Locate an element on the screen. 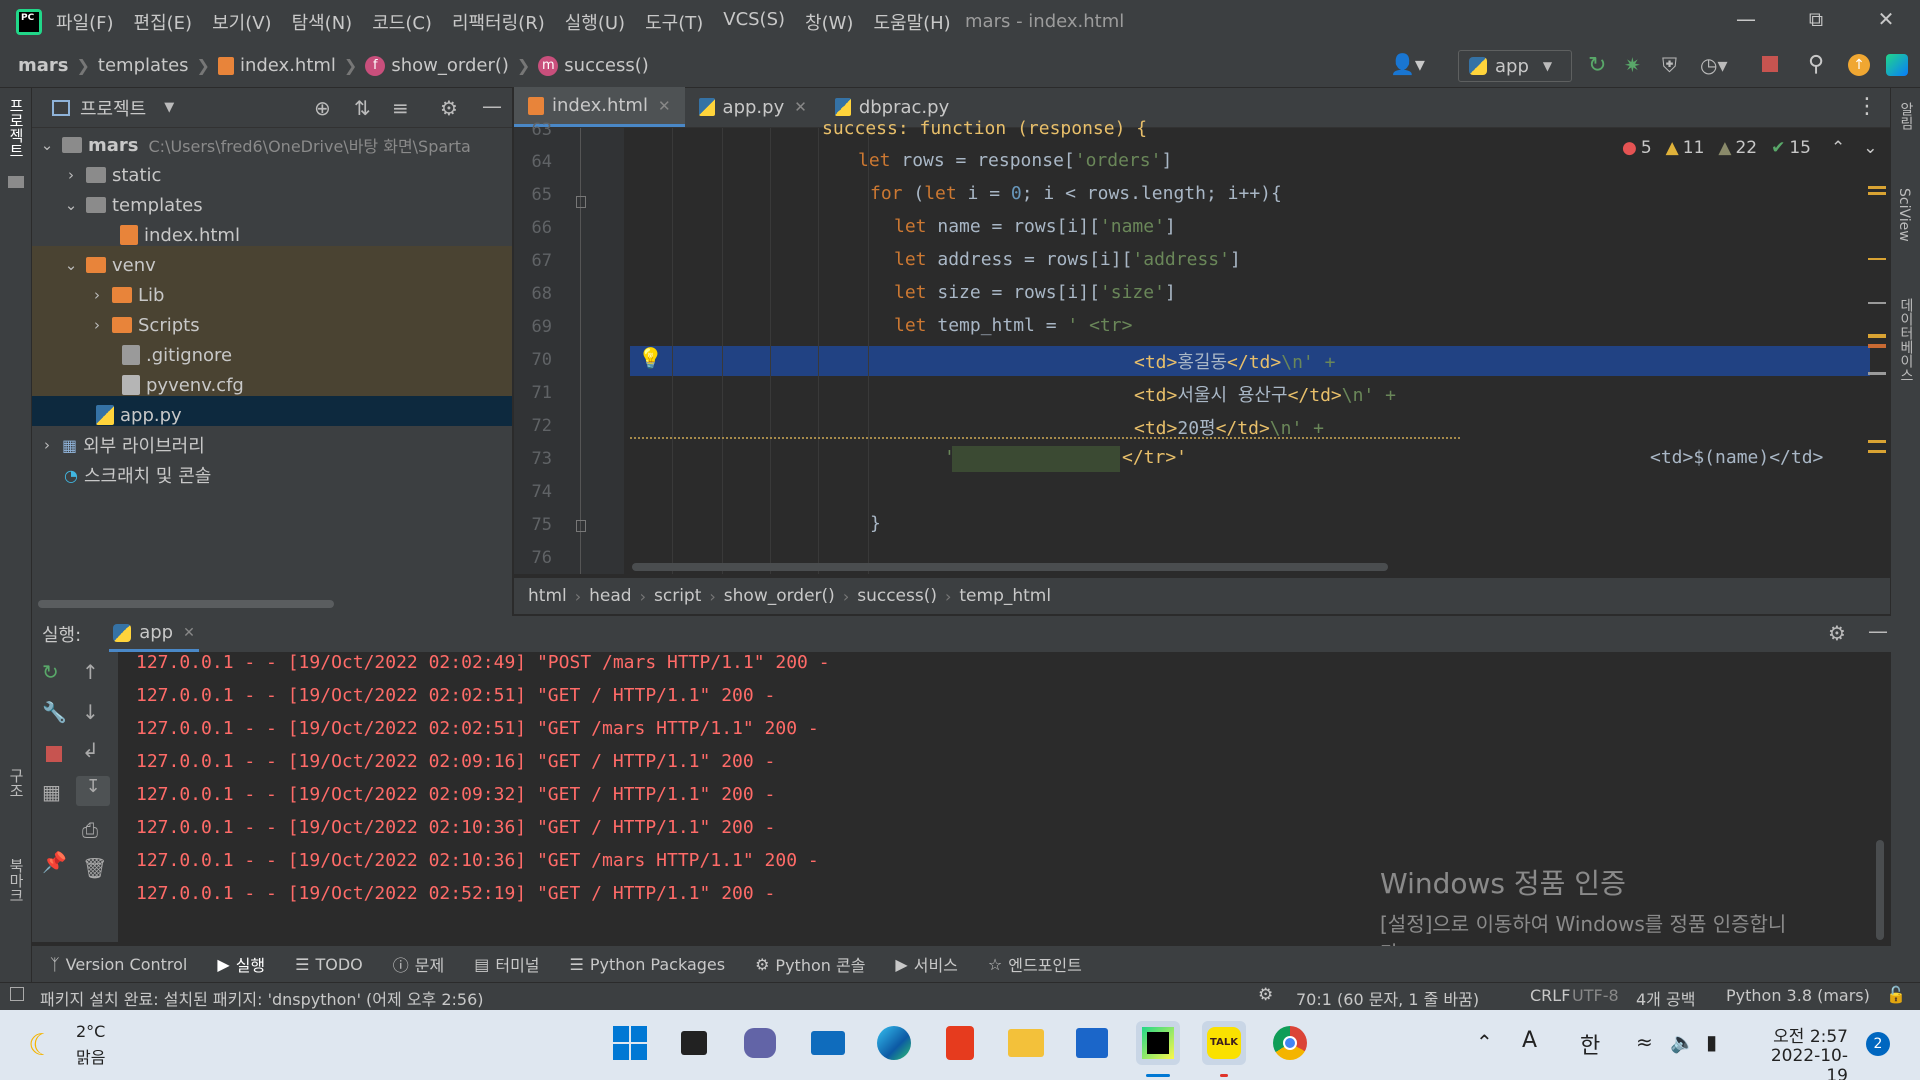  database-tool-label: 데이터베이스 is located at coordinates (1906, 340).